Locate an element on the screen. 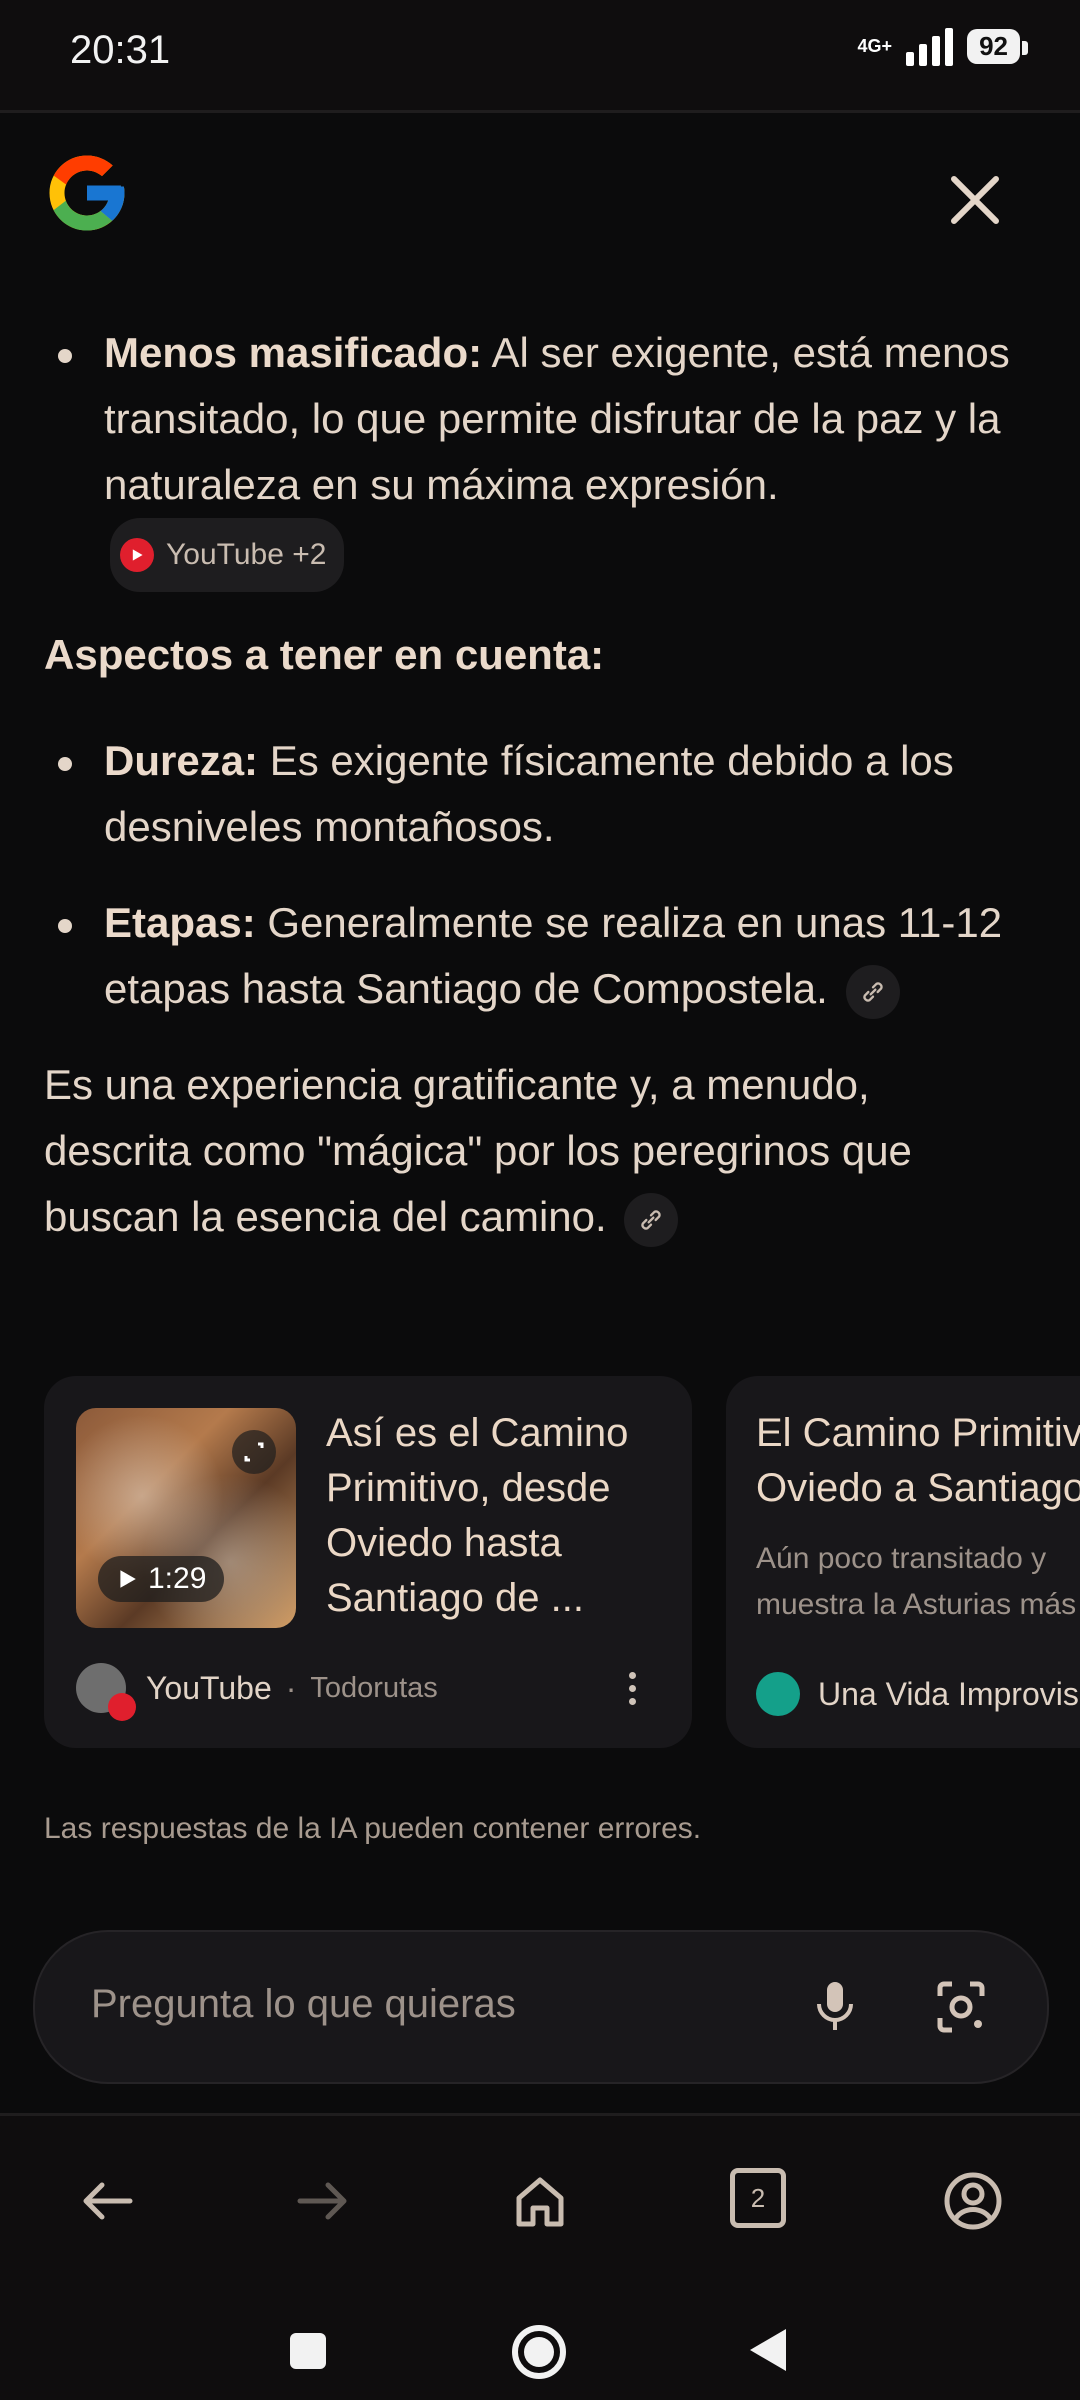 The width and height of the screenshot is (1080, 2400). card-footer: Una Vida Improvisada is located at coordinates (918, 1694).